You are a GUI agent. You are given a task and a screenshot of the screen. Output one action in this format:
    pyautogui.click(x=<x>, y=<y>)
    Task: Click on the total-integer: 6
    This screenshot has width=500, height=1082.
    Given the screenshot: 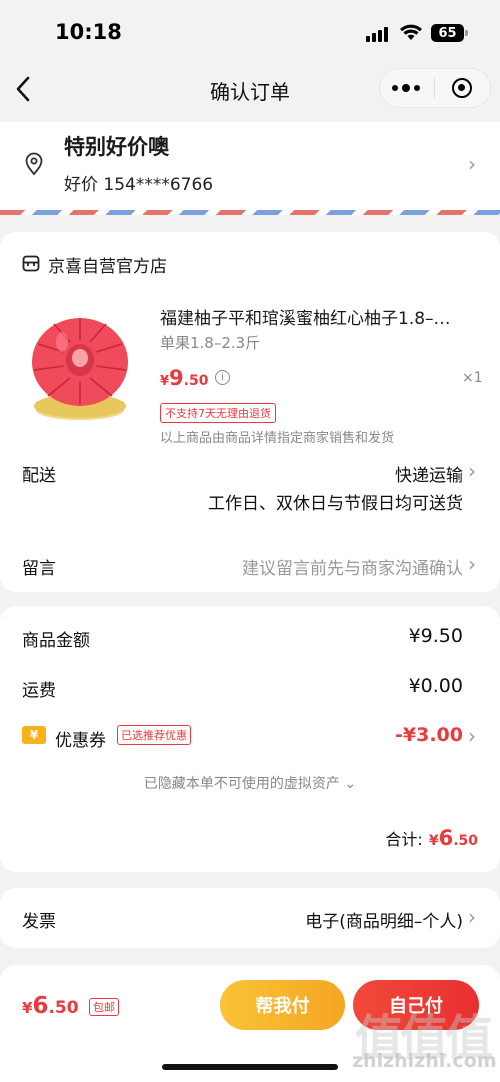 What is the action you would take?
    pyautogui.click(x=446, y=838)
    